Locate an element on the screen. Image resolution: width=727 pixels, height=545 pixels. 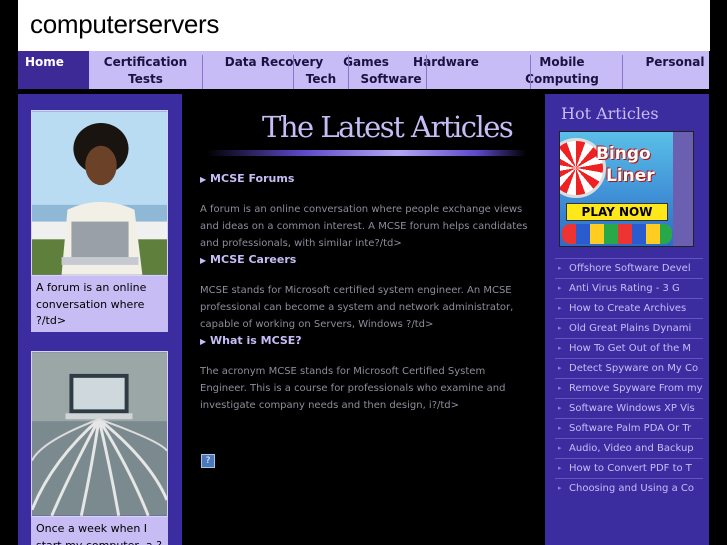
hot-article-link: ▸ Software Windows XP Vis is located at coordinates (629, 408).